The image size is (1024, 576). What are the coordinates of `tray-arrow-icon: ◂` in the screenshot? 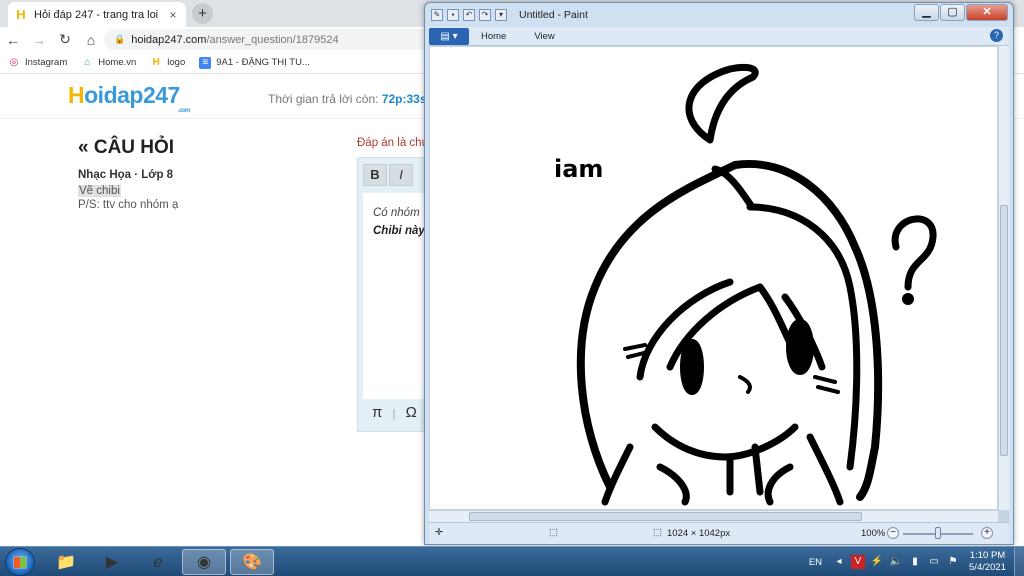 It's located at (839, 562).